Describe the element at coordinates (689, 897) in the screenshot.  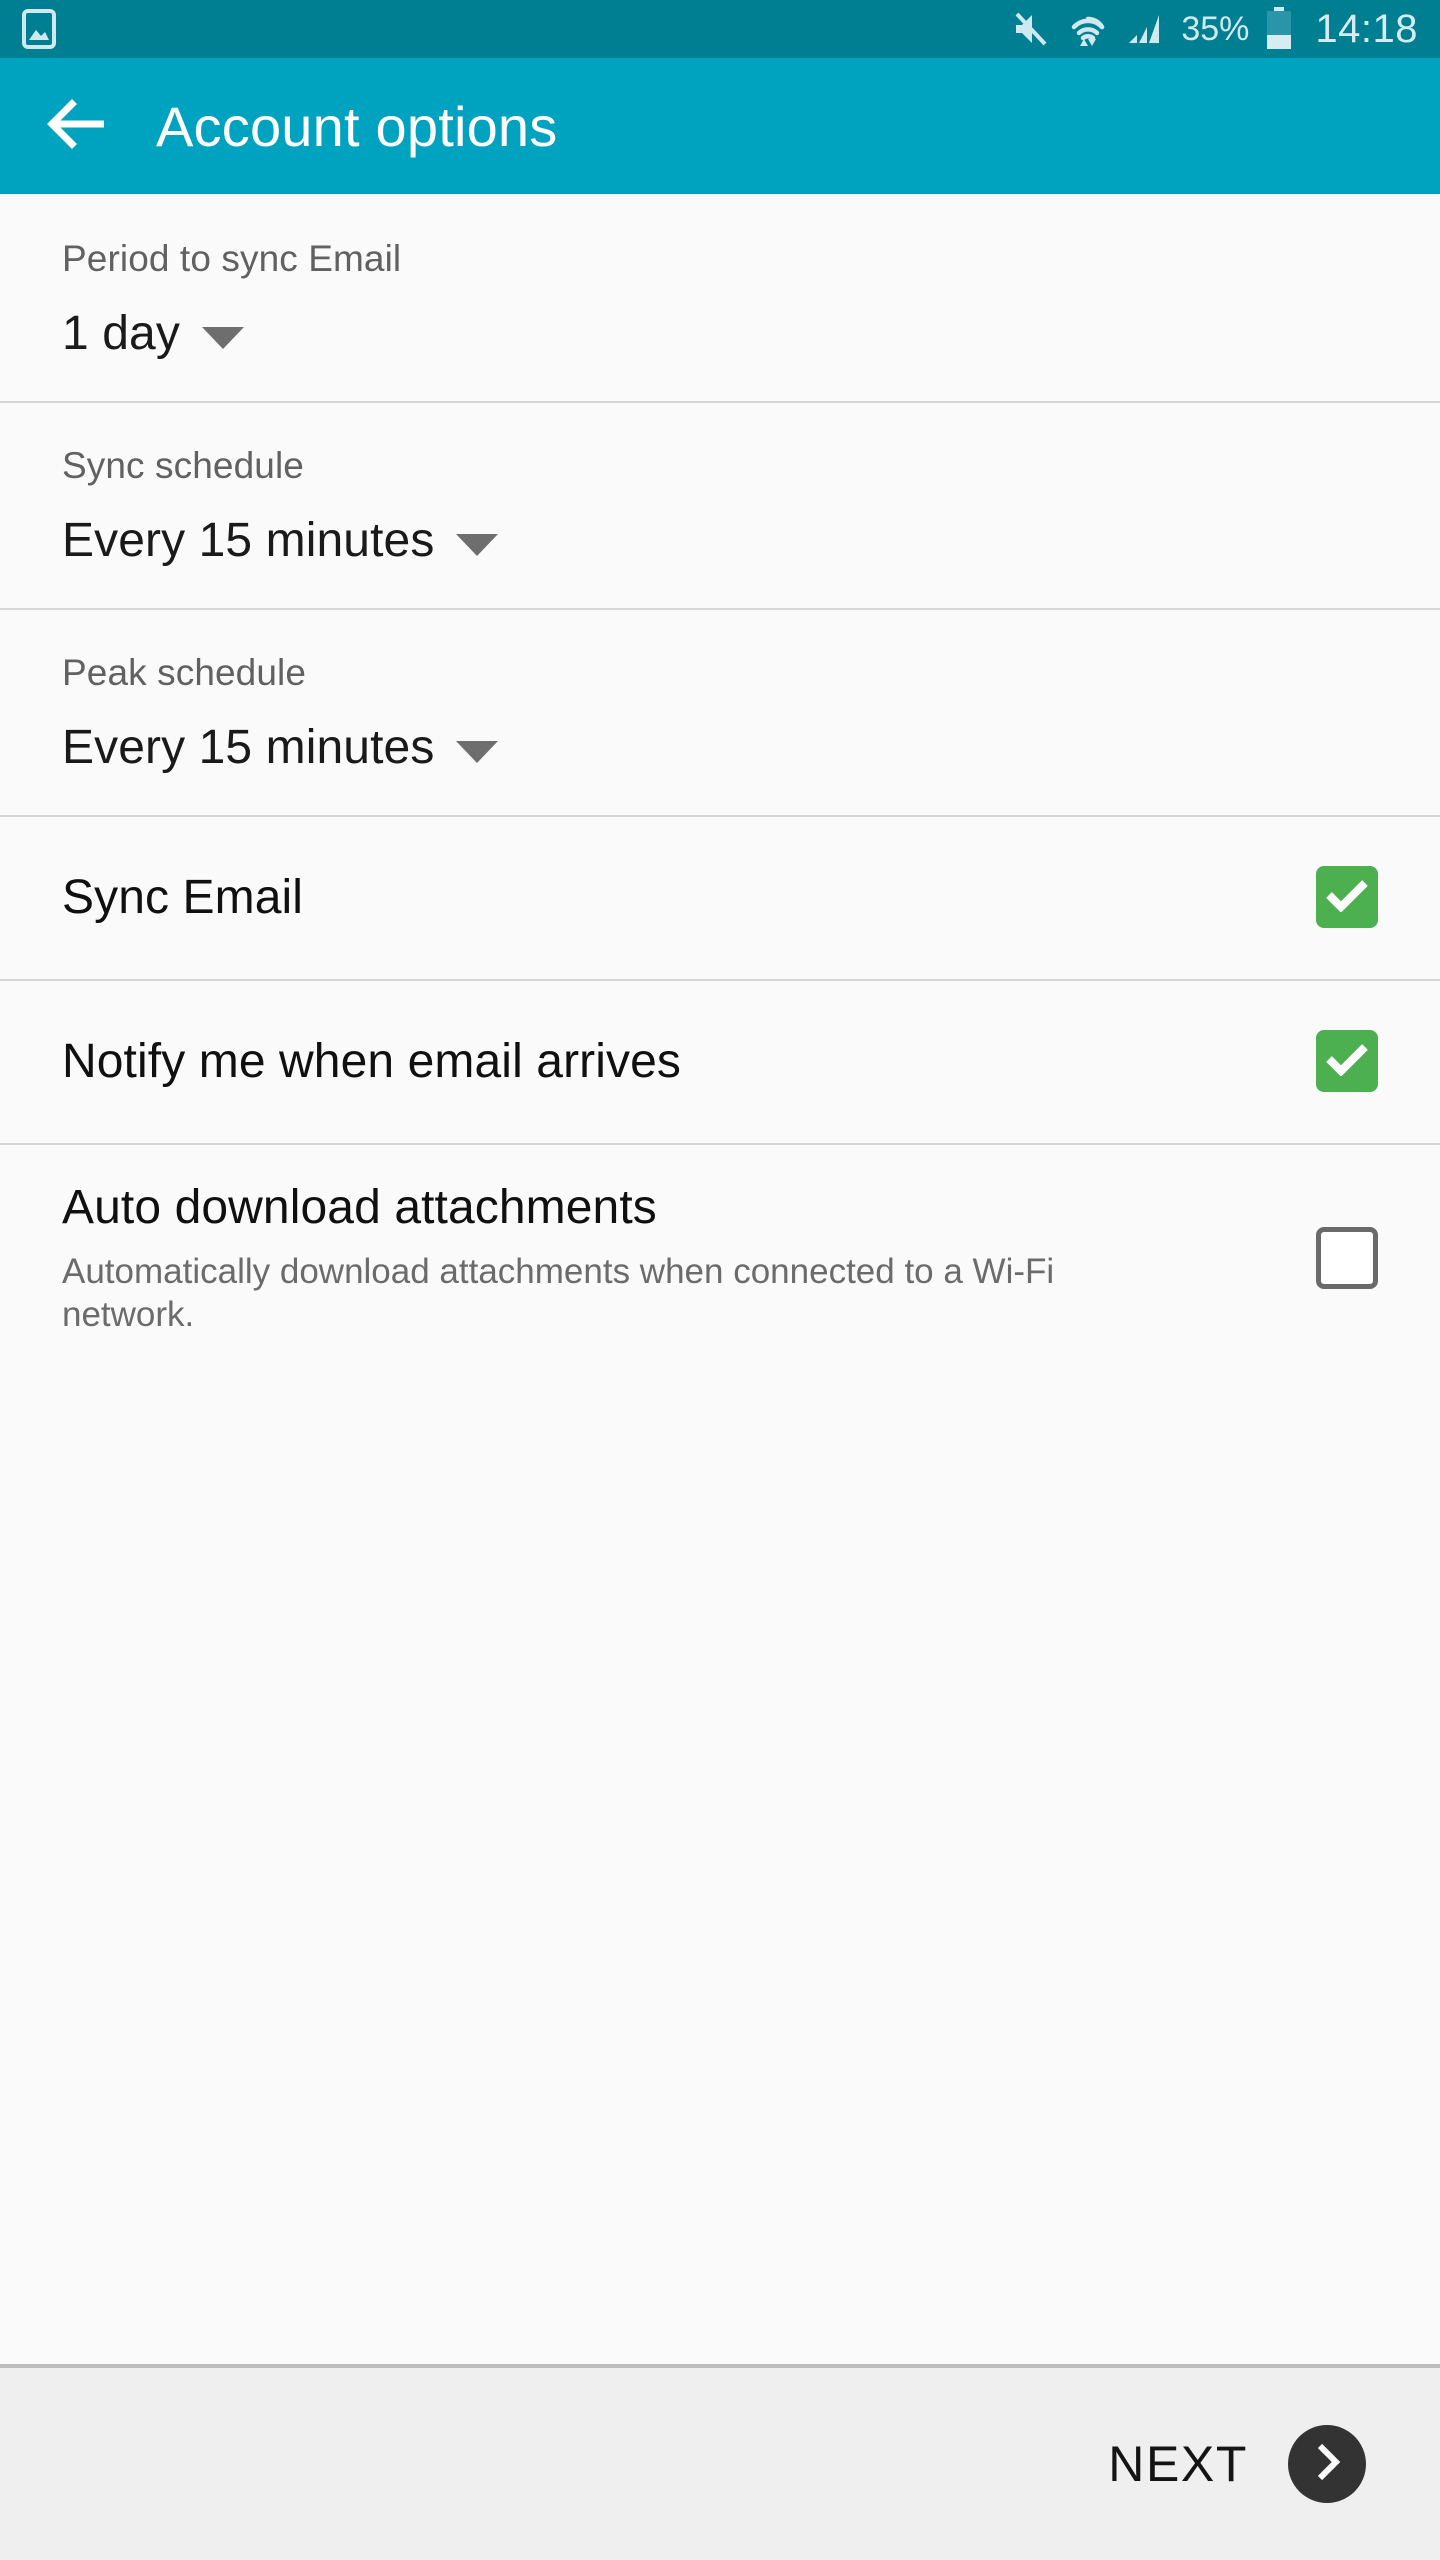
I see `setting-texts: Sync Email` at that location.